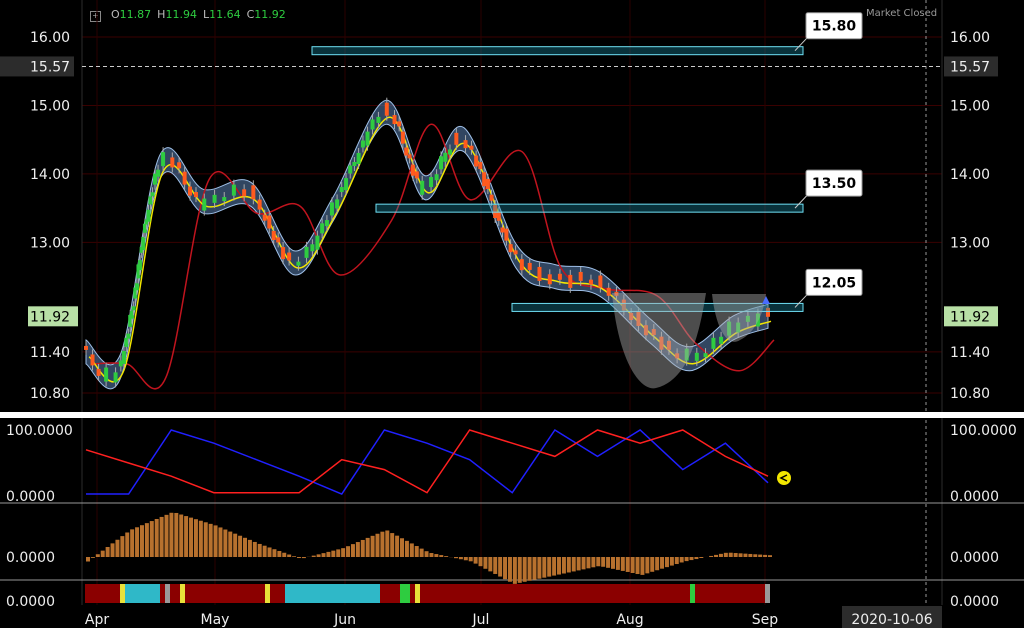 This screenshot has height=628, width=1024. What do you see at coordinates (970, 38) in the screenshot?
I see `y-tick-label-right: 16.00` at bounding box center [970, 38].